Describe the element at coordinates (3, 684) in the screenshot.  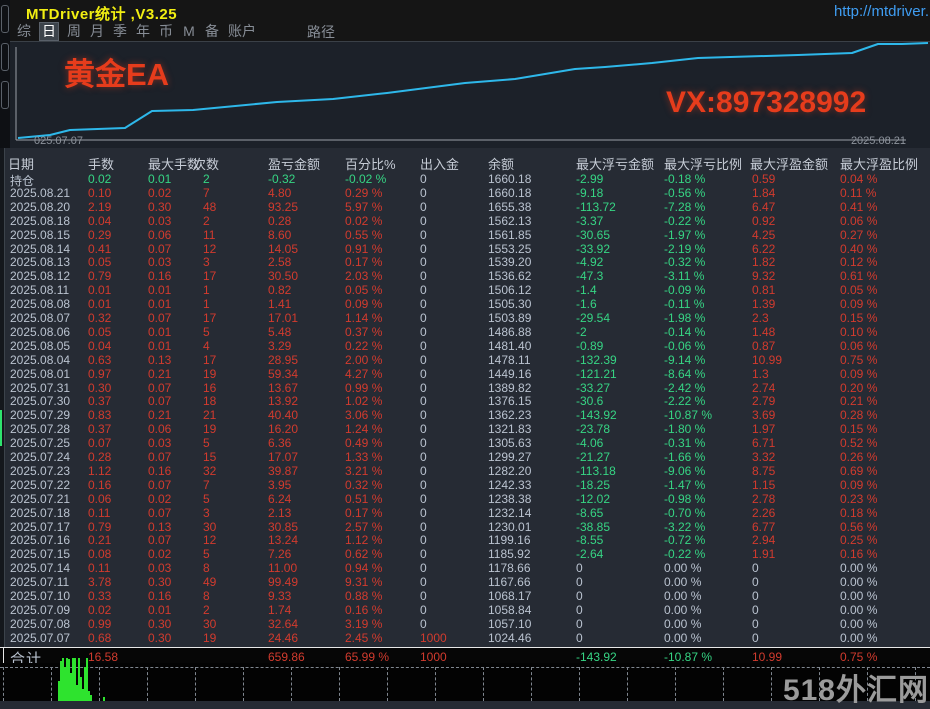
I see `grid-line` at that location.